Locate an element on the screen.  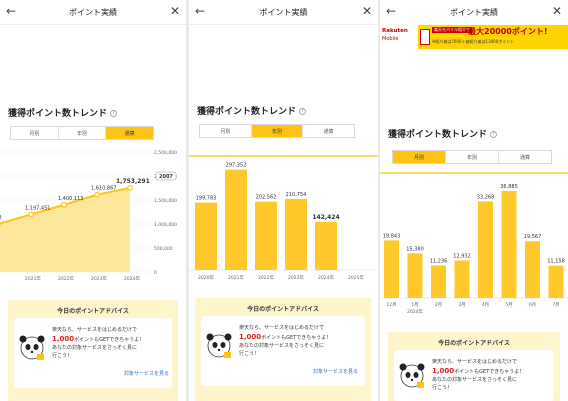
data-label: 12,932 is located at coordinates (462, 256).